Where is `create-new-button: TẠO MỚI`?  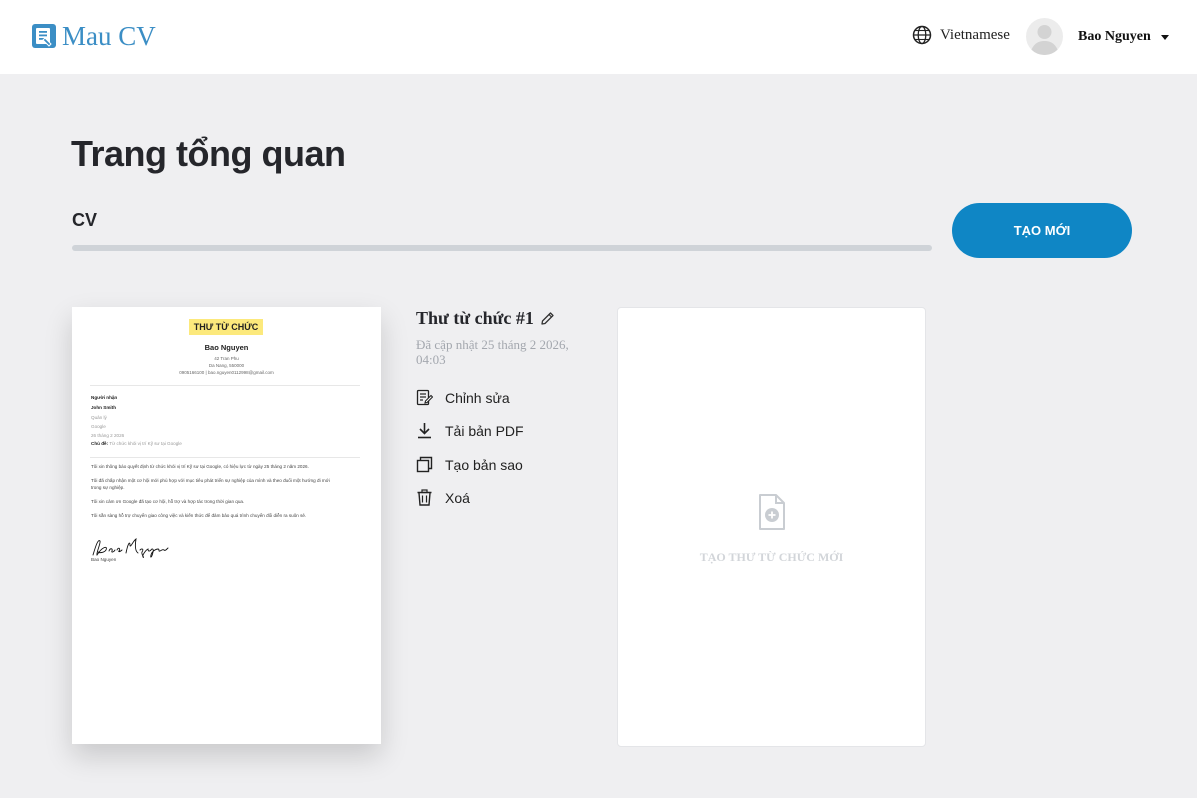 create-new-button: TẠO MỚI is located at coordinates (1042, 230).